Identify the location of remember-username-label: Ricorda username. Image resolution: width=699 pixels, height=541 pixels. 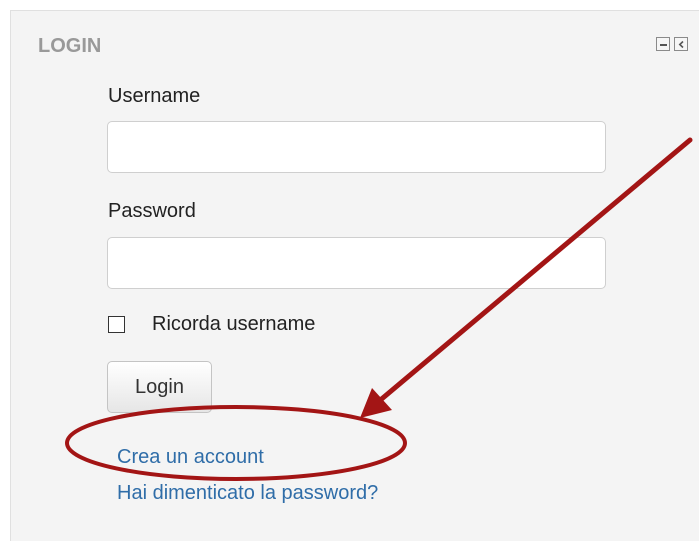
(234, 324).